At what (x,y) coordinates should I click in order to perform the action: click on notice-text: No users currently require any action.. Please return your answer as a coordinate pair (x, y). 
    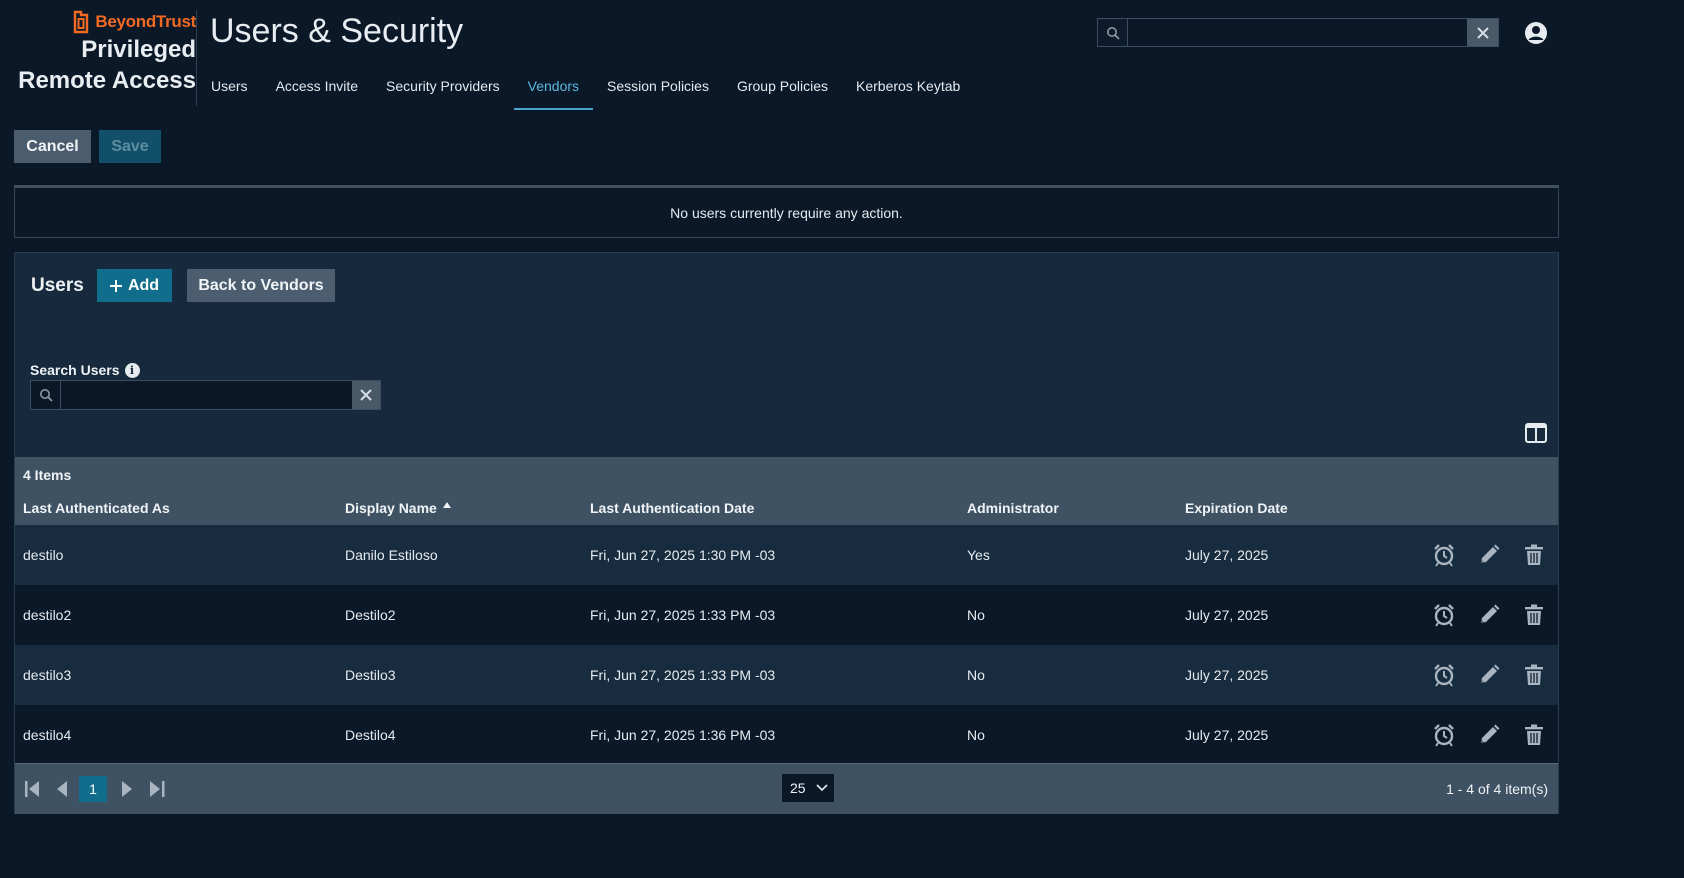
    Looking at the image, I should click on (786, 212).